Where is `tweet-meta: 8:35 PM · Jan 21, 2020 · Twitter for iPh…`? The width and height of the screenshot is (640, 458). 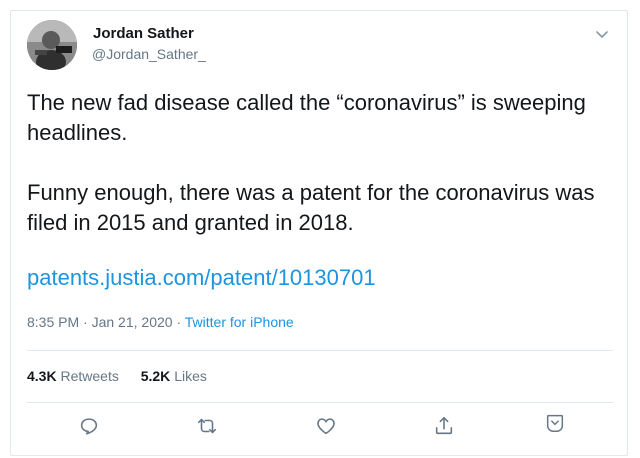
tweet-meta: 8:35 PM · Jan 21, 2020 · Twitter for iPh… is located at coordinates (160, 322).